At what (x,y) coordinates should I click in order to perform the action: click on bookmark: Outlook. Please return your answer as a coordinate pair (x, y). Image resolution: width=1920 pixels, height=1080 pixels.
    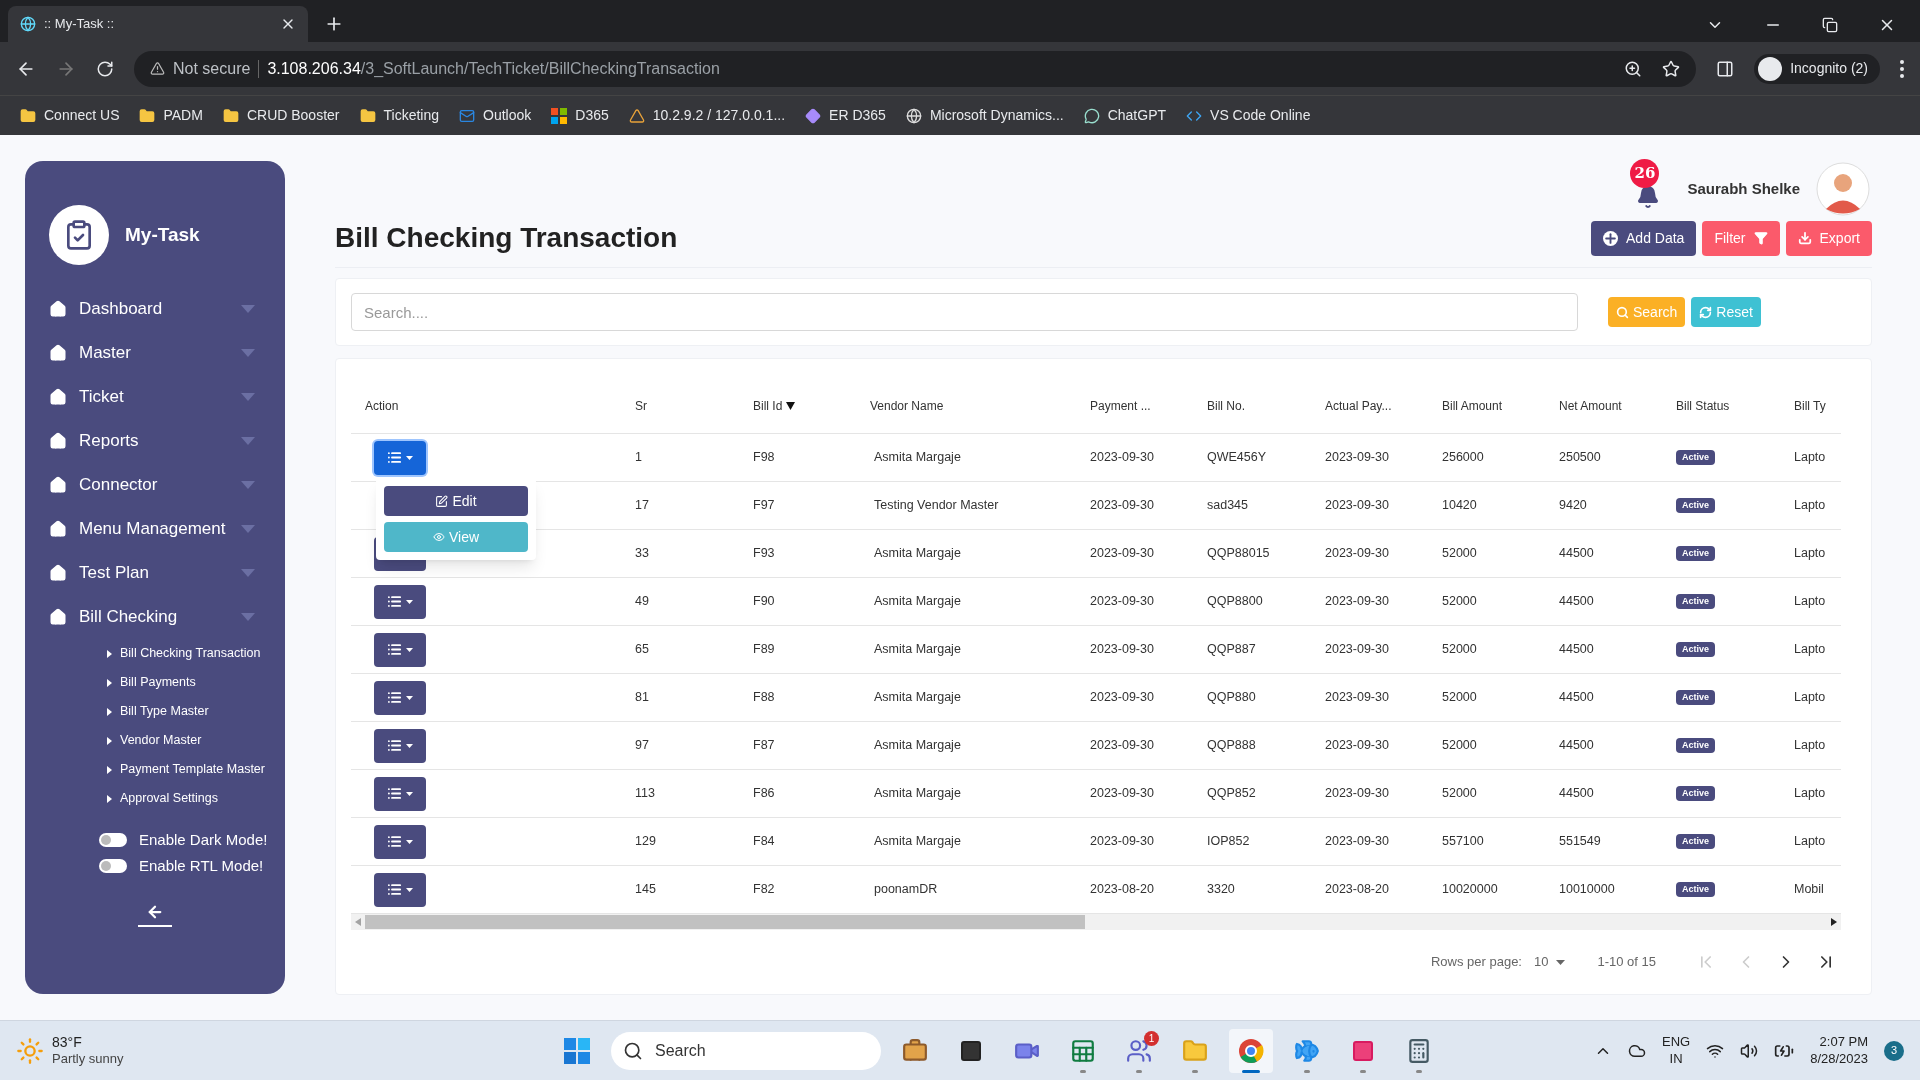
    Looking at the image, I should click on (495, 115).